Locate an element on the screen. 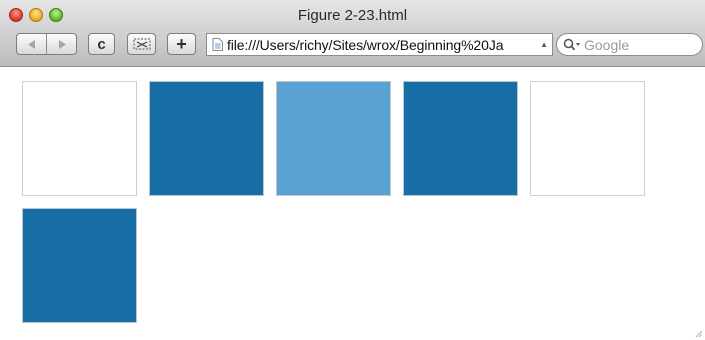 This screenshot has height=340, width=705. url-dropdown-icon: ▲ is located at coordinates (544, 44).